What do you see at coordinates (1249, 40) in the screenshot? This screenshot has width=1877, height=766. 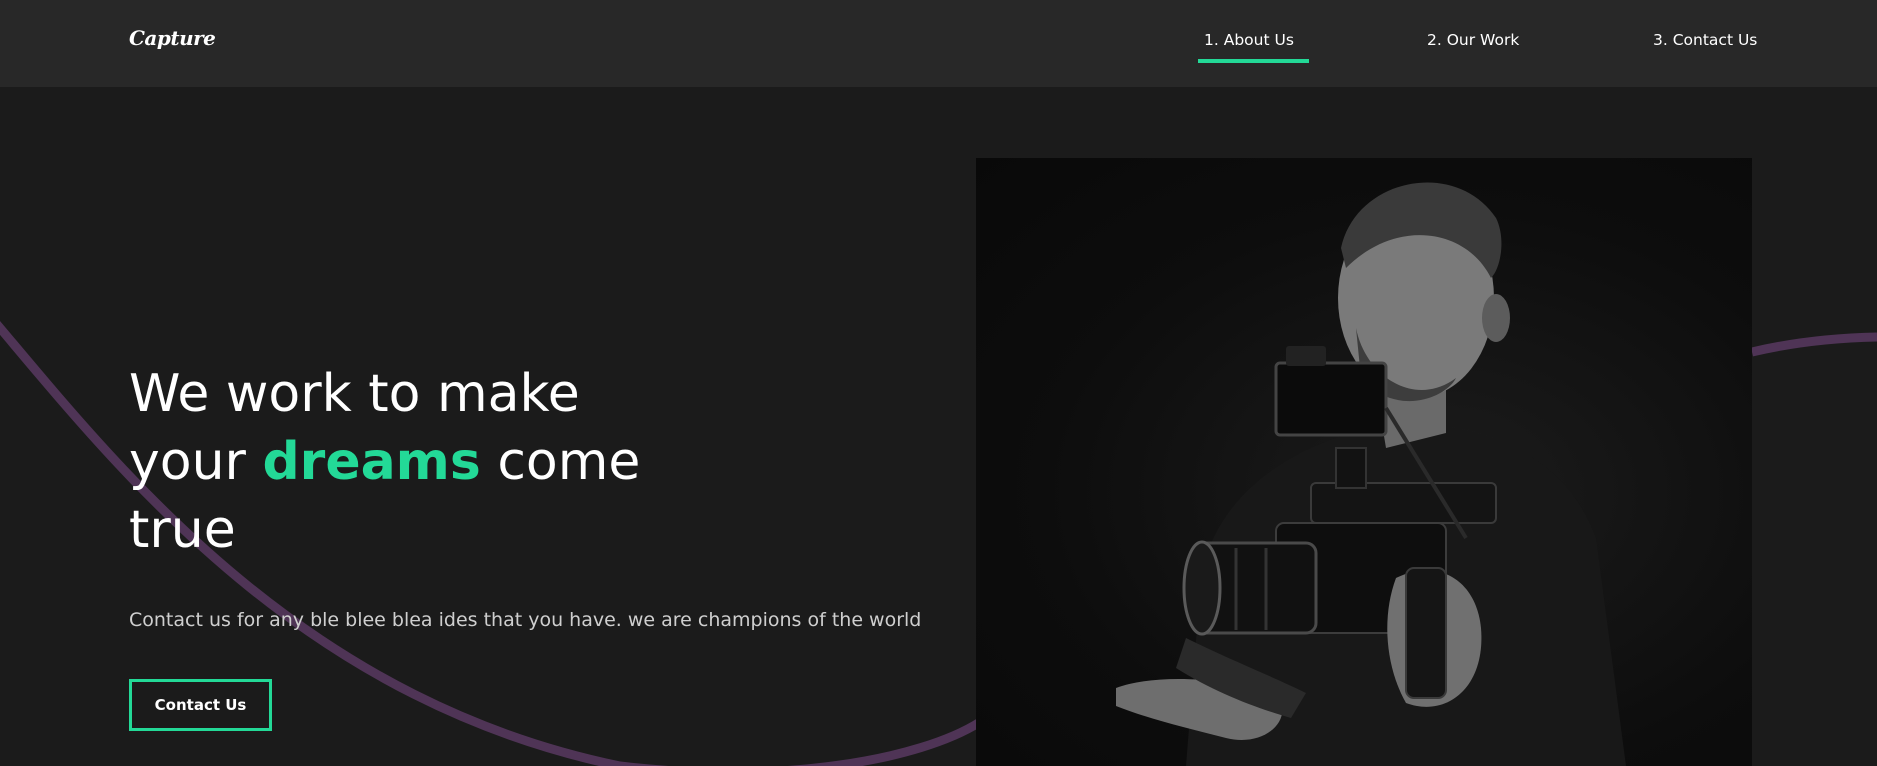 I see `nav-about-us: 1. About Us` at bounding box center [1249, 40].